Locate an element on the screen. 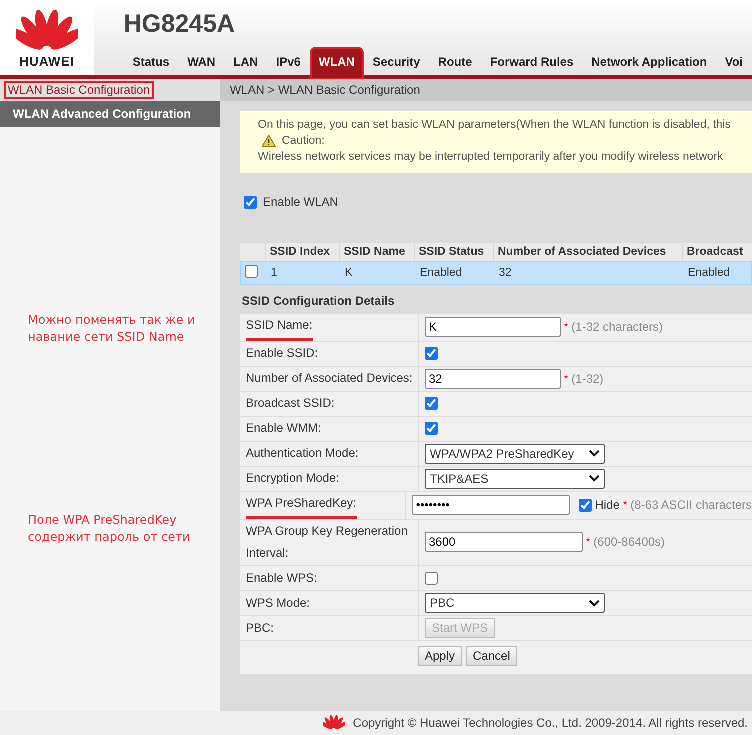  field-label: Enable WMM: is located at coordinates (284, 429).